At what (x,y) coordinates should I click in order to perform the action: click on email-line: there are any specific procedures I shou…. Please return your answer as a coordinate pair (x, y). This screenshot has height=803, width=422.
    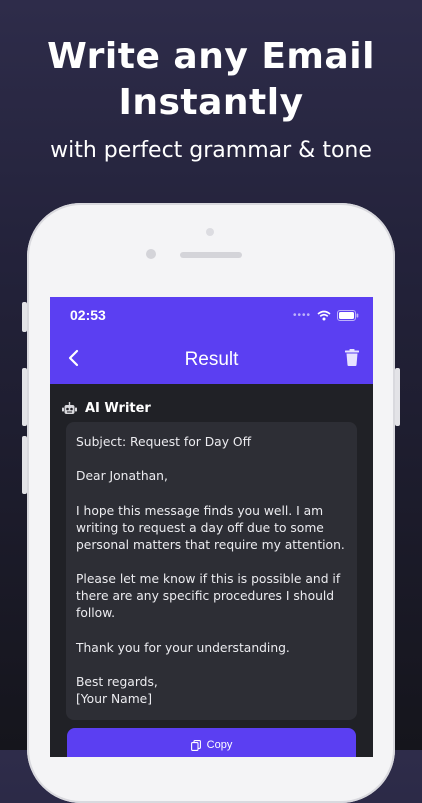
    Looking at the image, I should click on (205, 596).